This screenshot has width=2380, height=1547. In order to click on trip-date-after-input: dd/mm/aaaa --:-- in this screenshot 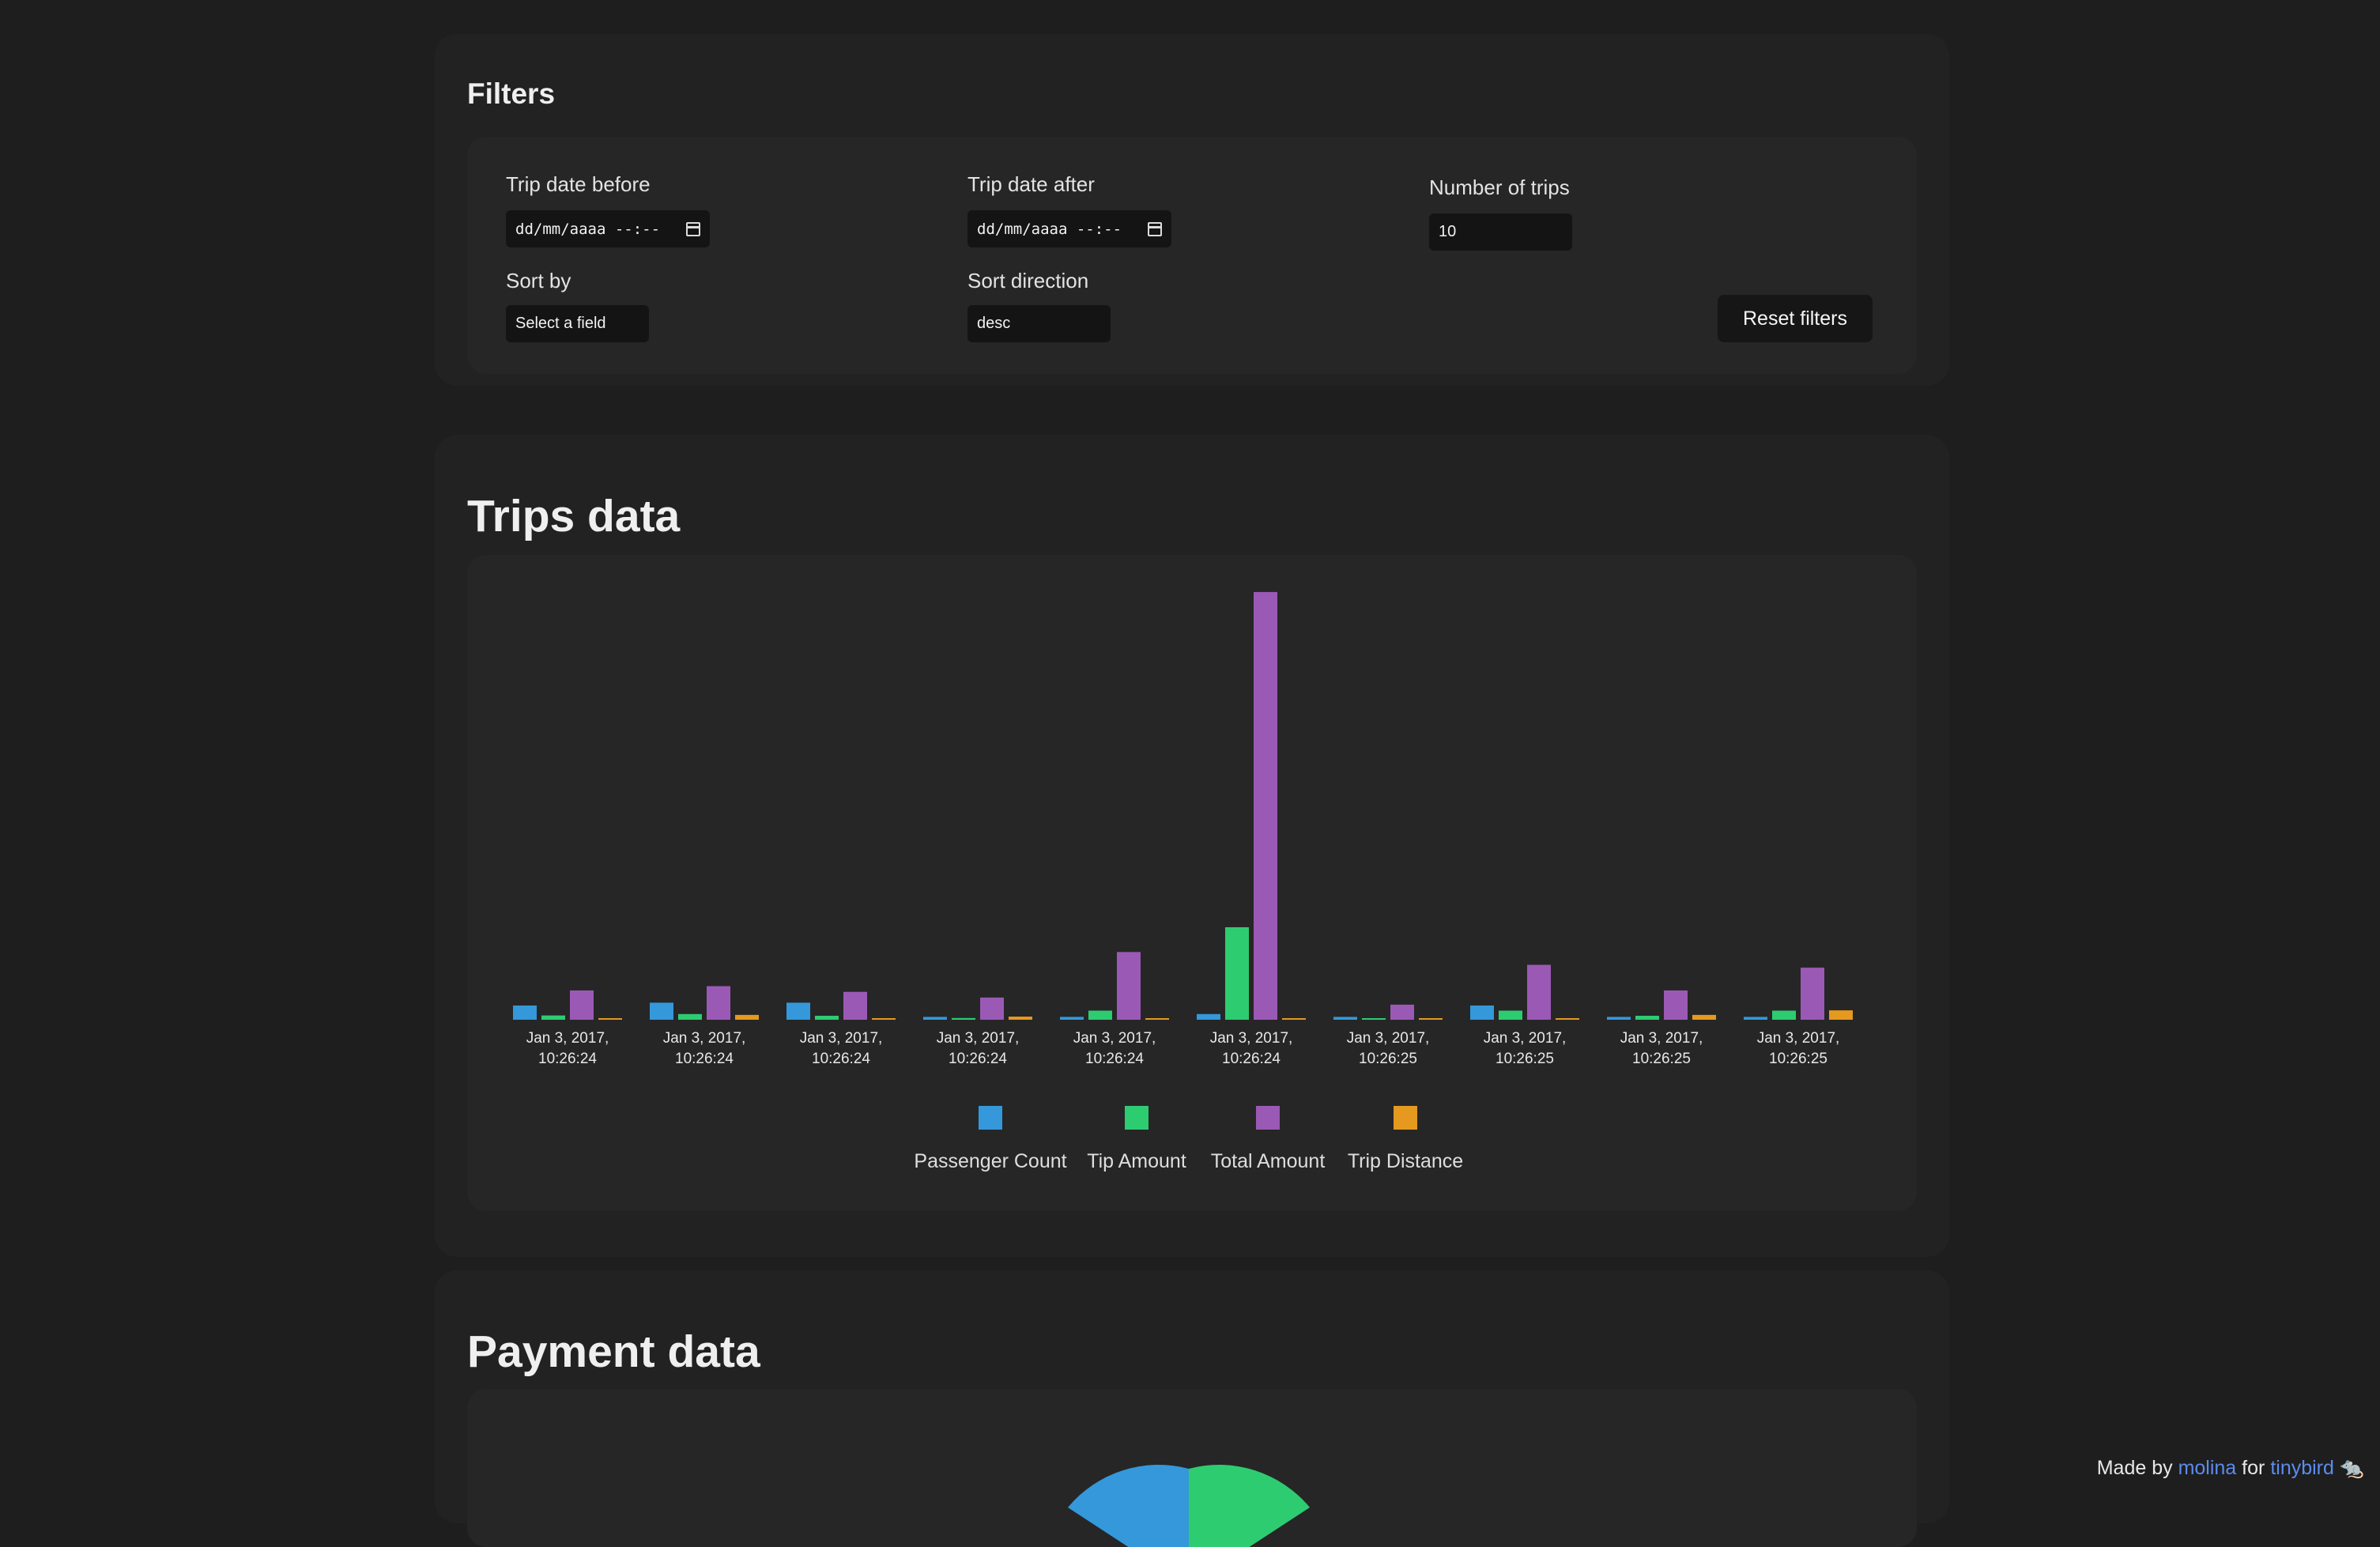, I will do `click(1069, 228)`.